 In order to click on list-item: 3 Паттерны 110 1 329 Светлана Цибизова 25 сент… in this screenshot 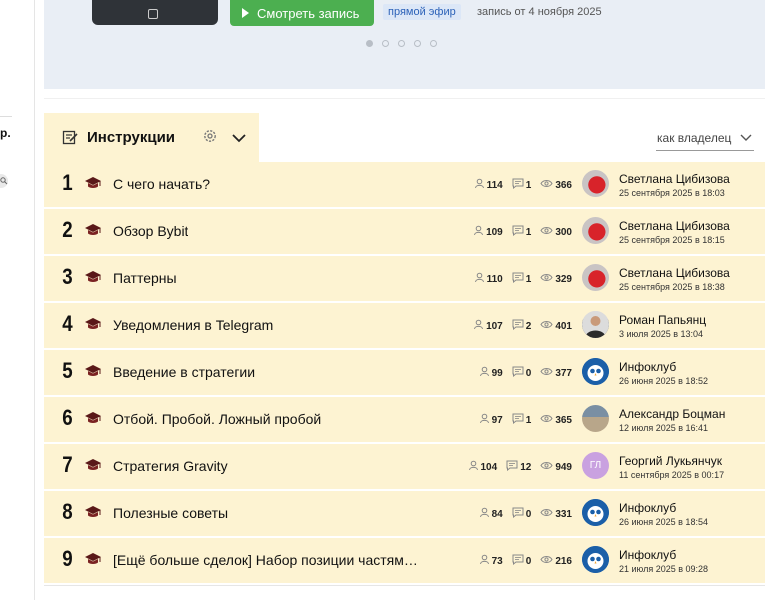, I will do `click(404, 279)`.